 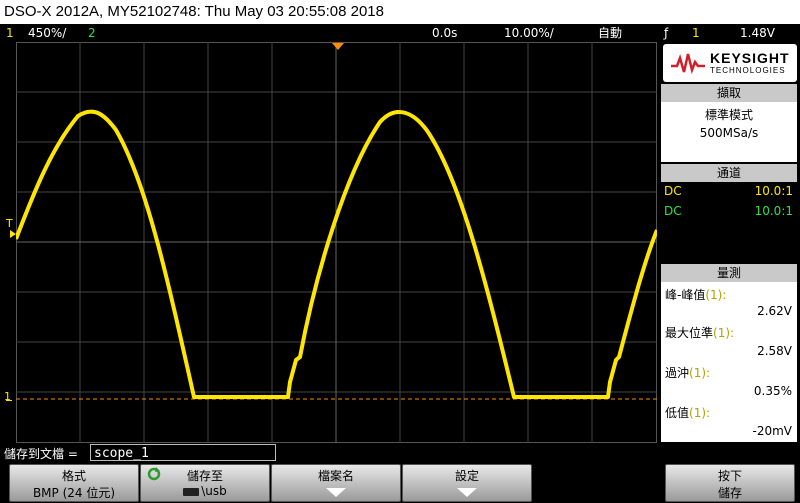 What do you see at coordinates (729, 222) in the screenshot?
I see `channels-panel: DC 10.0:1 DC 10.0:1` at bounding box center [729, 222].